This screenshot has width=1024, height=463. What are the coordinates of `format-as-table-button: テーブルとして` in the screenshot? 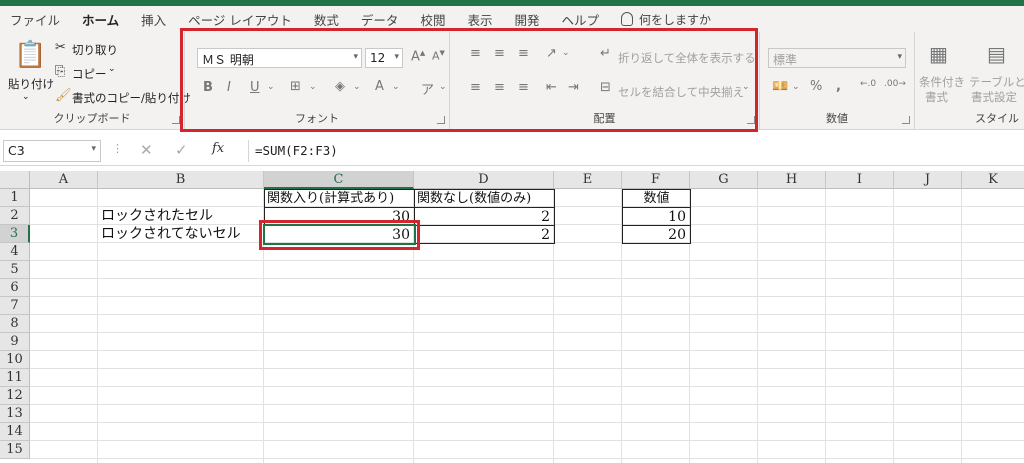 It's located at (996, 82).